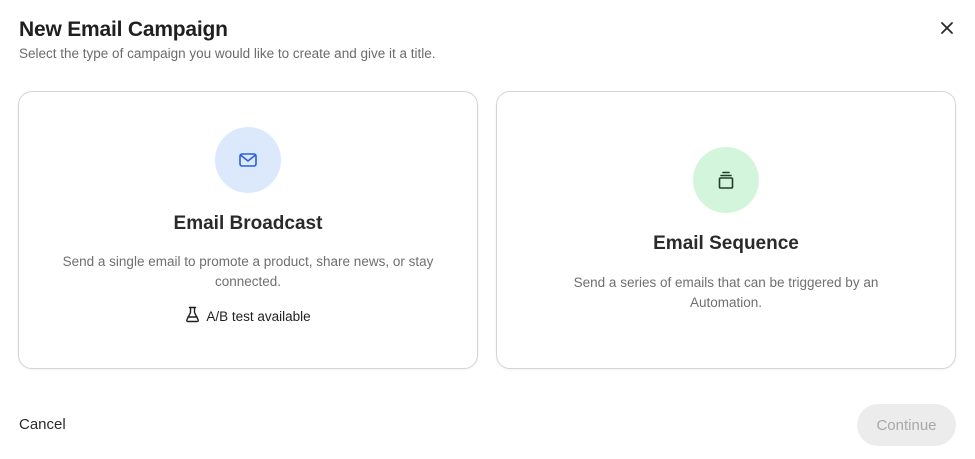 Image resolution: width=975 pixels, height=459 pixels. Describe the element at coordinates (248, 223) in the screenshot. I see `broadcast-title: Email Broadcast` at that location.